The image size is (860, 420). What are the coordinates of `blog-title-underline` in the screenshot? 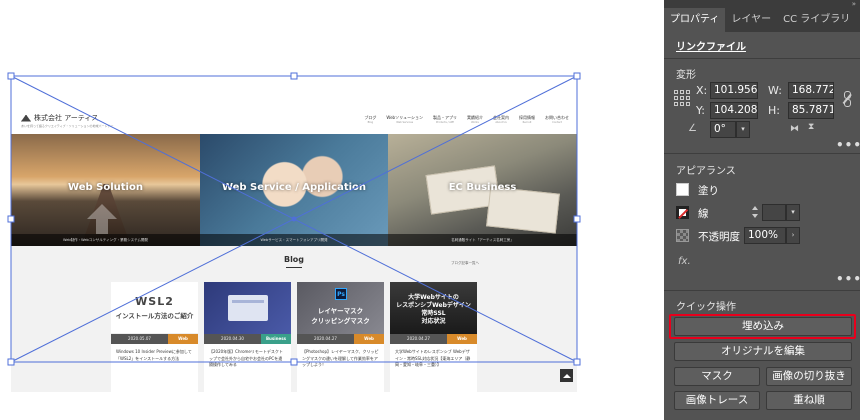 It's located at (294, 267).